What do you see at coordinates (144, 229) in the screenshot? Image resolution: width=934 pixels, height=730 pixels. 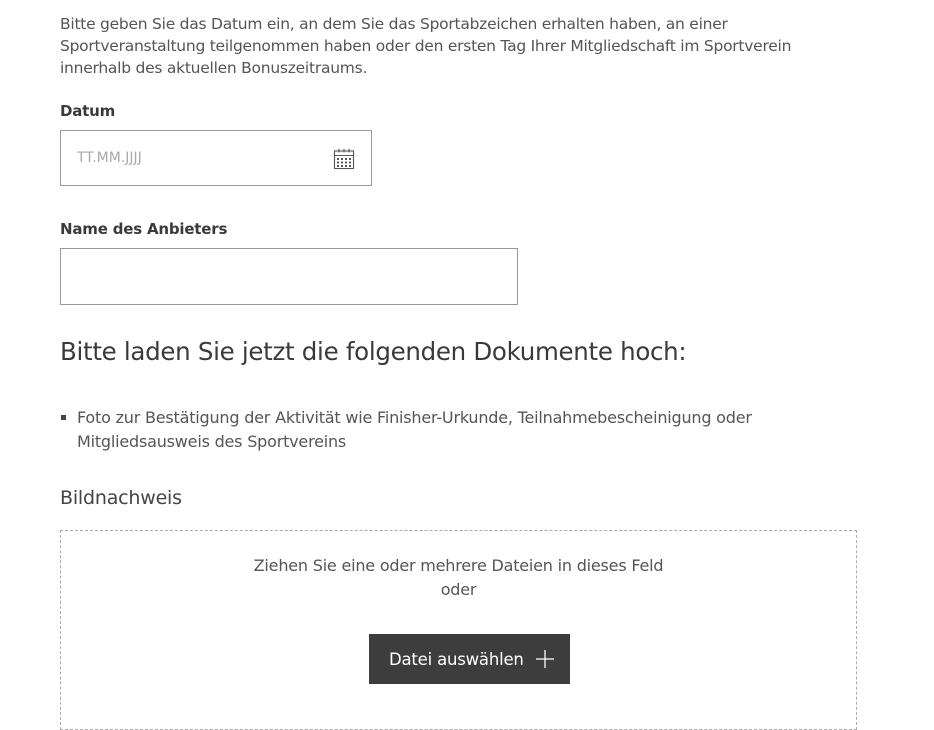 I see `provider-label: Name des Anbieters` at bounding box center [144, 229].